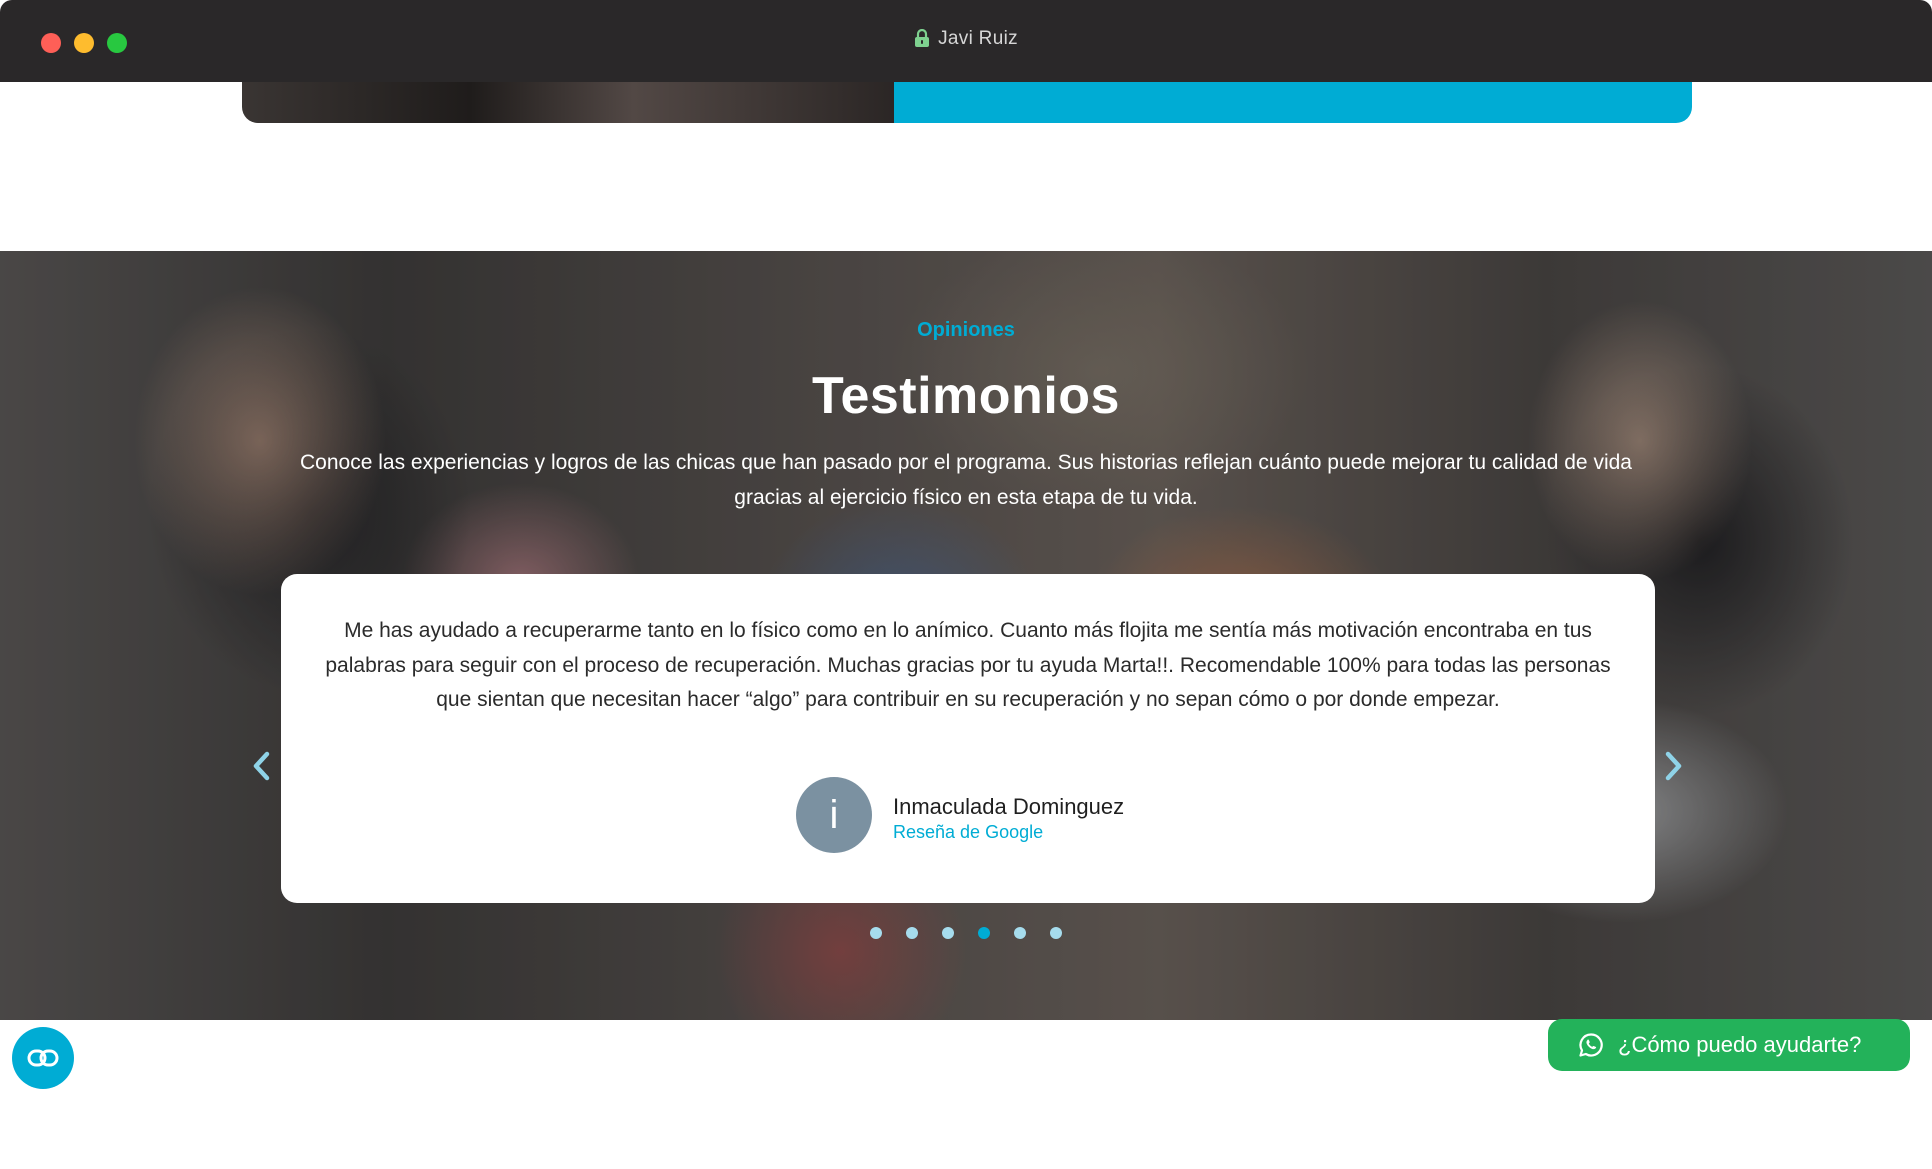 The width and height of the screenshot is (1932, 1169). I want to click on review-source-link: Reseña de Google, so click(968, 832).